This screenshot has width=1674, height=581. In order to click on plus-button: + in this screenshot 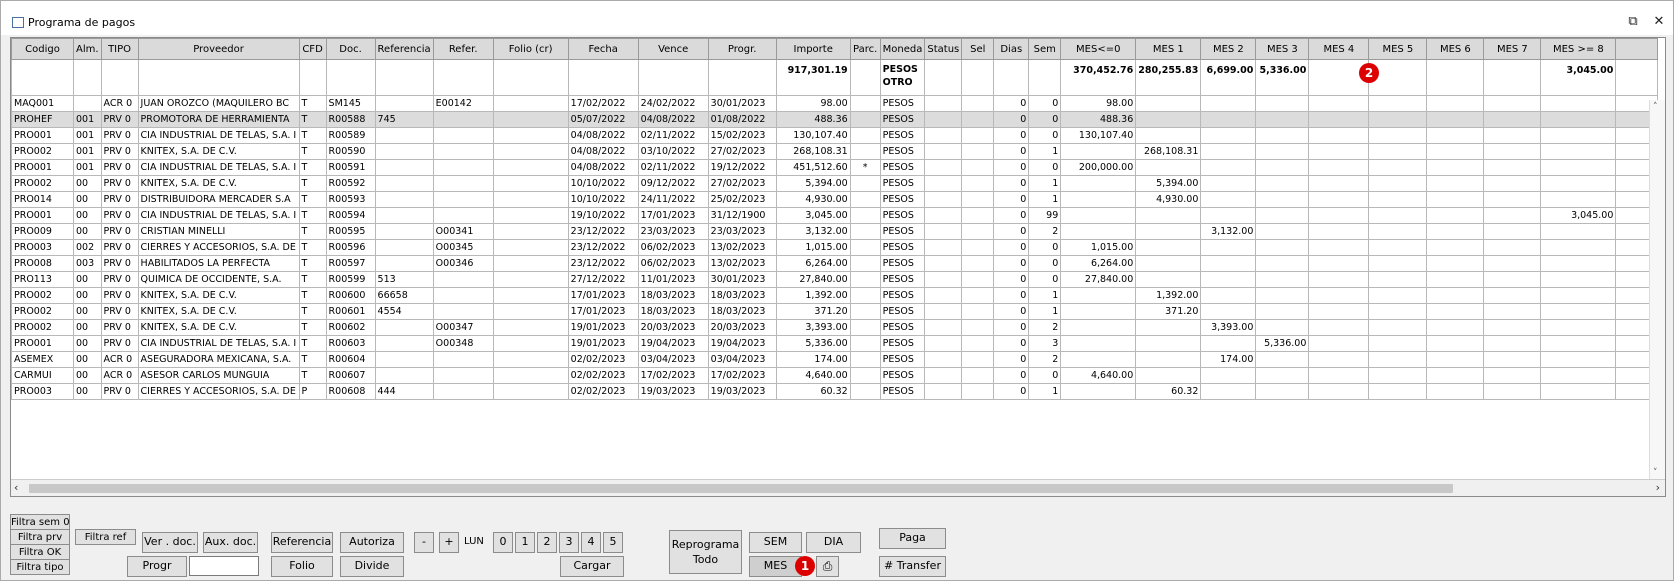, I will do `click(449, 542)`.